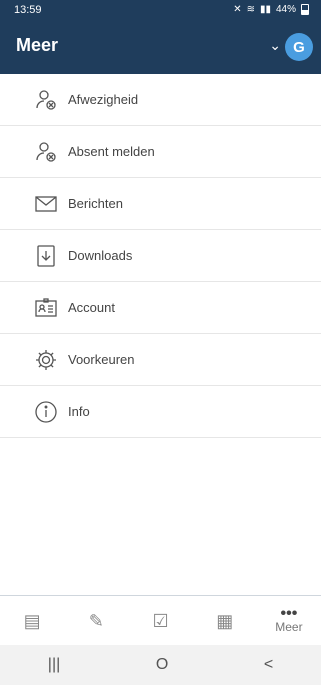 The image size is (321, 685). I want to click on menu-item-voorkeuren: Voorkeuren, so click(160, 360).